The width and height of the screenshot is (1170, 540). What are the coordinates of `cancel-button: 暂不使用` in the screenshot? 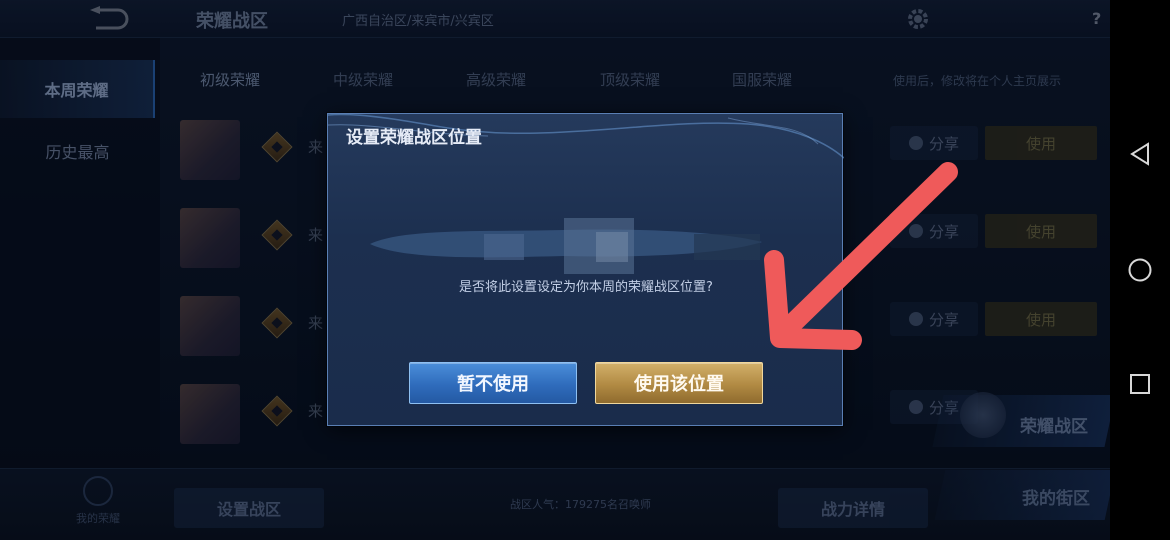 It's located at (493, 383).